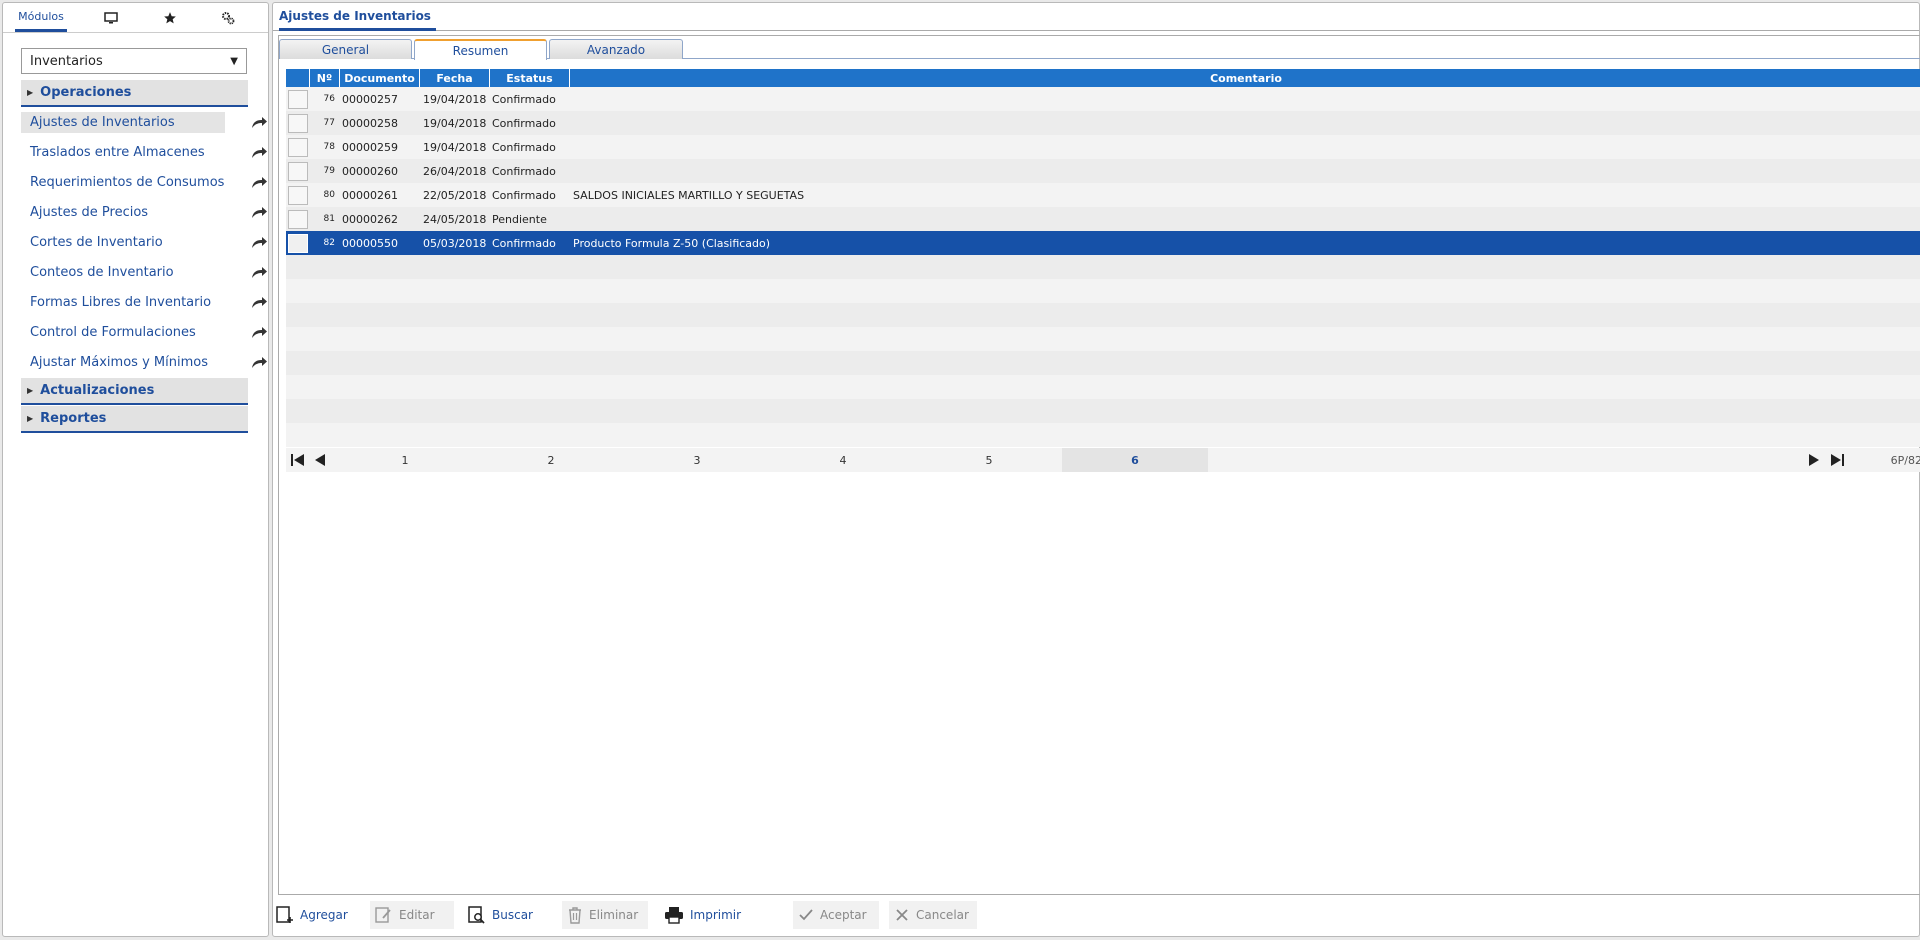 Image resolution: width=1920 pixels, height=940 pixels. What do you see at coordinates (96, 242) in the screenshot?
I see `sidebar-item-label: Cortes de Inventario` at bounding box center [96, 242].